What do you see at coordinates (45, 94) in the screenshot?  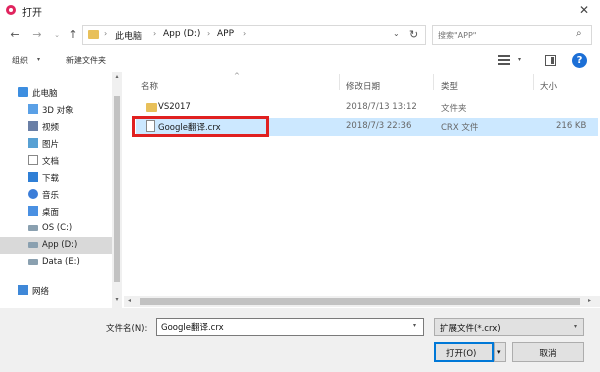 I see `sidebar-item-label: 此电脑` at bounding box center [45, 94].